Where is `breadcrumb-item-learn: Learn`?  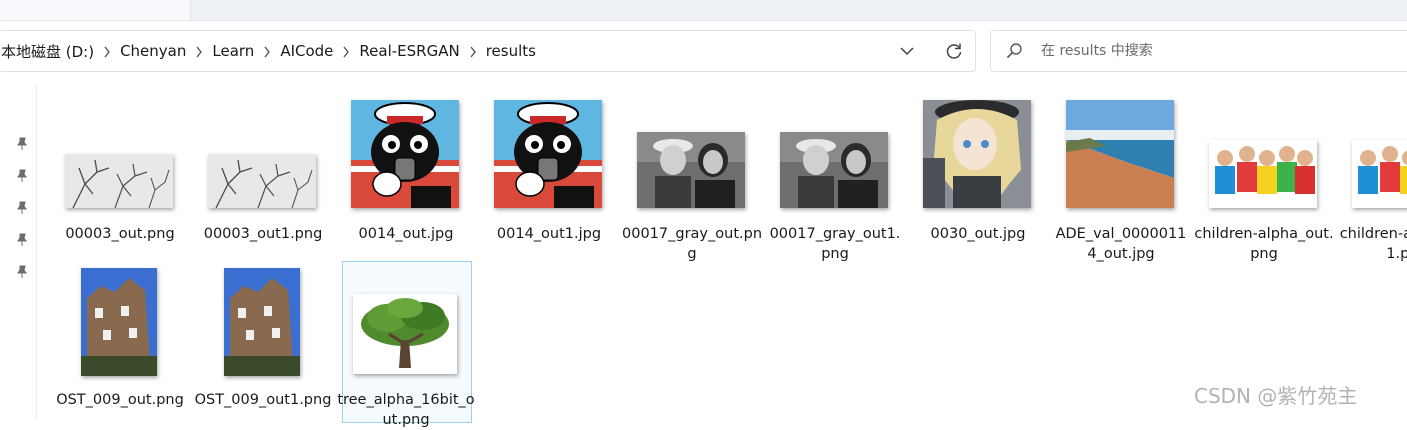 breadcrumb-item-learn: Learn is located at coordinates (233, 51).